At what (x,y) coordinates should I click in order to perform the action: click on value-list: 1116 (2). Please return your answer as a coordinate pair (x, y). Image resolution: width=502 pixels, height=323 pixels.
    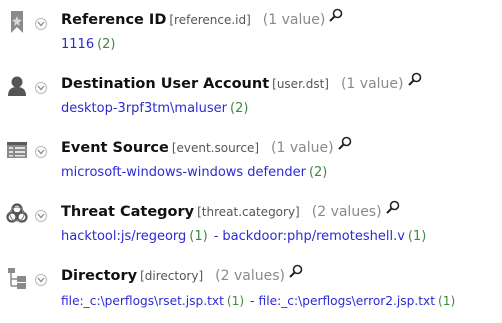
    Looking at the image, I should click on (88, 45).